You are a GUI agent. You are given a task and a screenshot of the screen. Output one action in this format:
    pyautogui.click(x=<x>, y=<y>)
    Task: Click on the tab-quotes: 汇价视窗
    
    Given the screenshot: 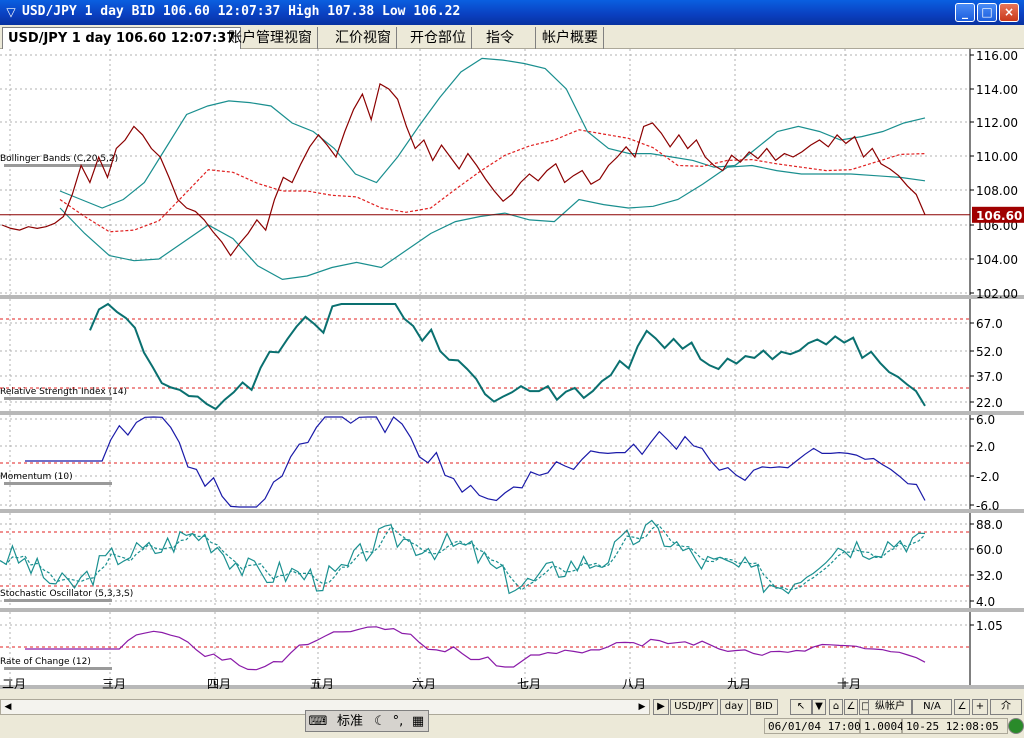 What is the action you would take?
    pyautogui.click(x=363, y=38)
    